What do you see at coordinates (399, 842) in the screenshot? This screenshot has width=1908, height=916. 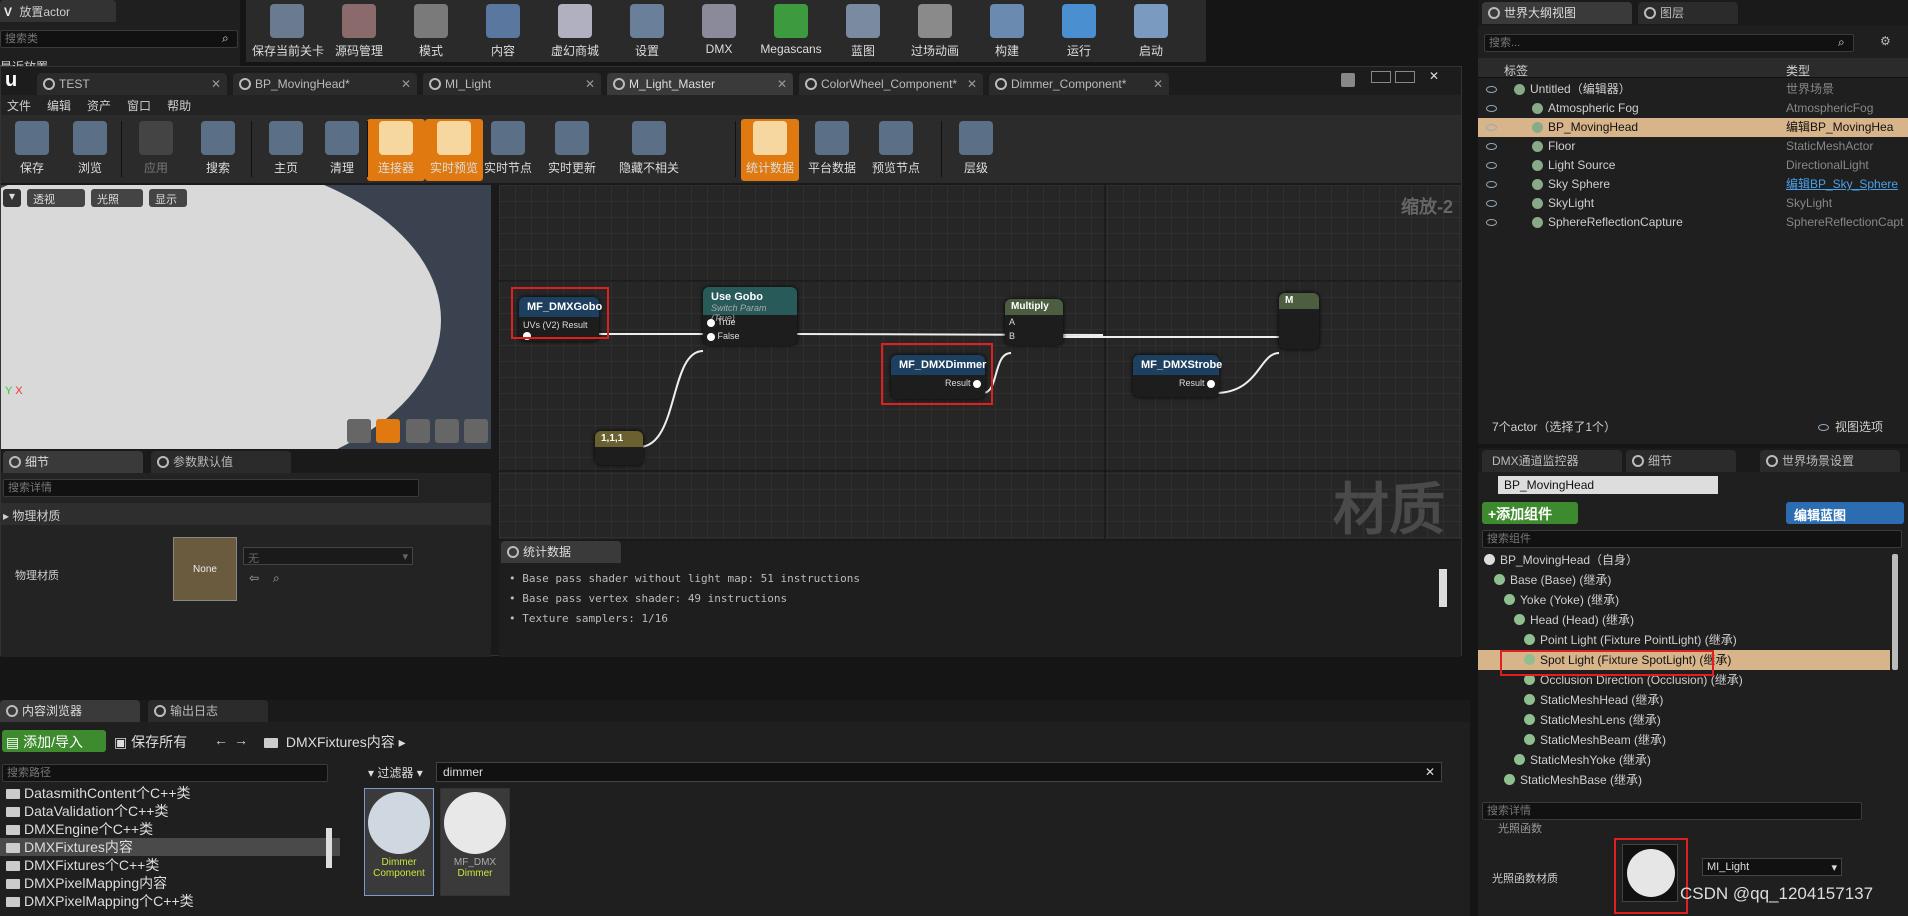 I see `asset-tile: Dimmer Component` at bounding box center [399, 842].